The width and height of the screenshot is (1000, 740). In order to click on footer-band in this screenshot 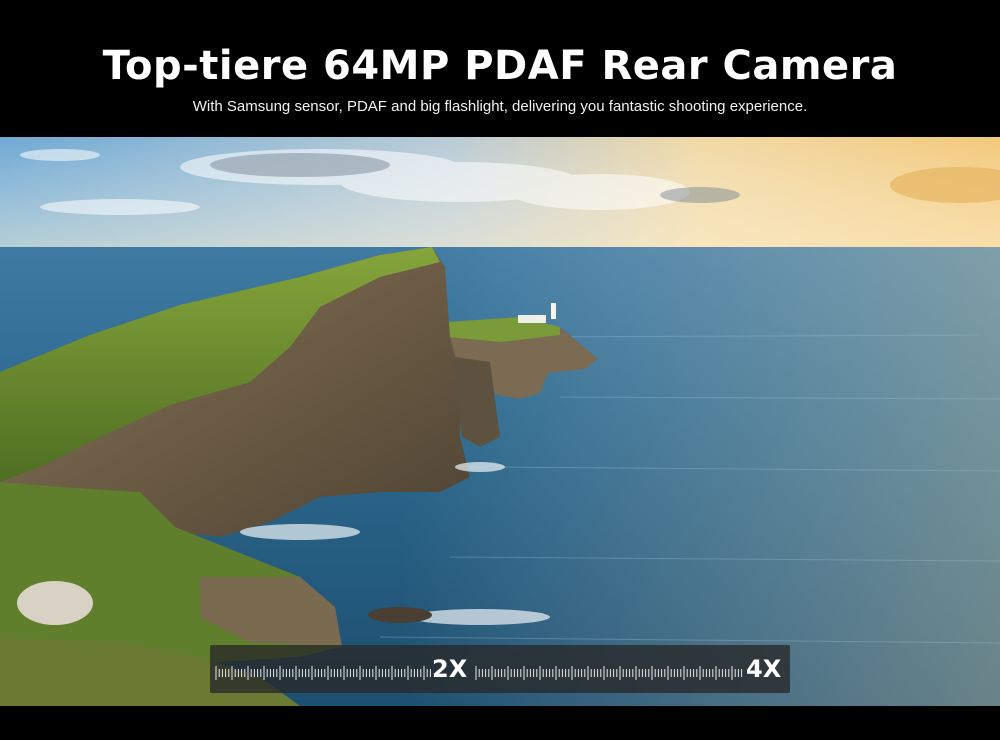, I will do `click(500, 723)`.